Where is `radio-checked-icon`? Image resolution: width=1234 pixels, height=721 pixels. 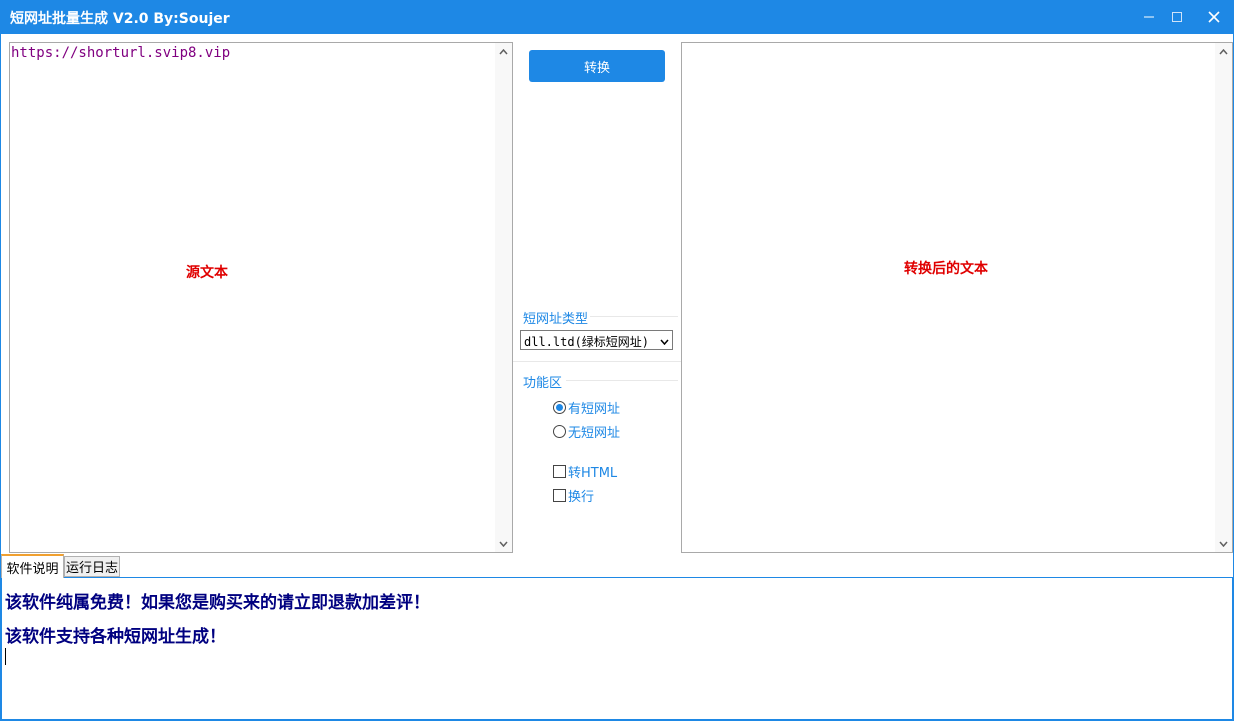
radio-checked-icon is located at coordinates (559, 407).